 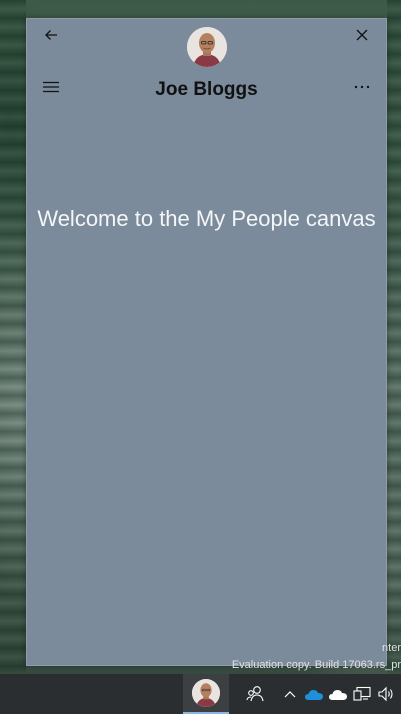 What do you see at coordinates (13, 337) in the screenshot?
I see `desktop-wallpaper-left` at bounding box center [13, 337].